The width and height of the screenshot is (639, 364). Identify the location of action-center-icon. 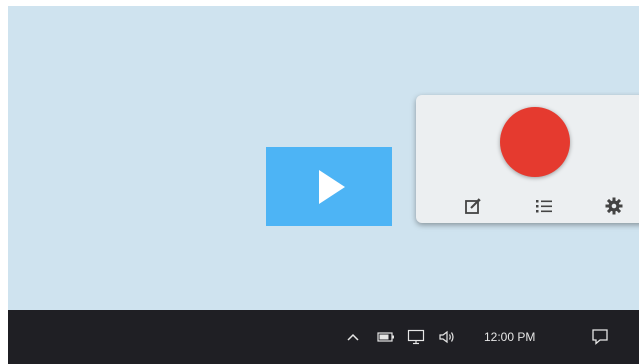
(600, 337).